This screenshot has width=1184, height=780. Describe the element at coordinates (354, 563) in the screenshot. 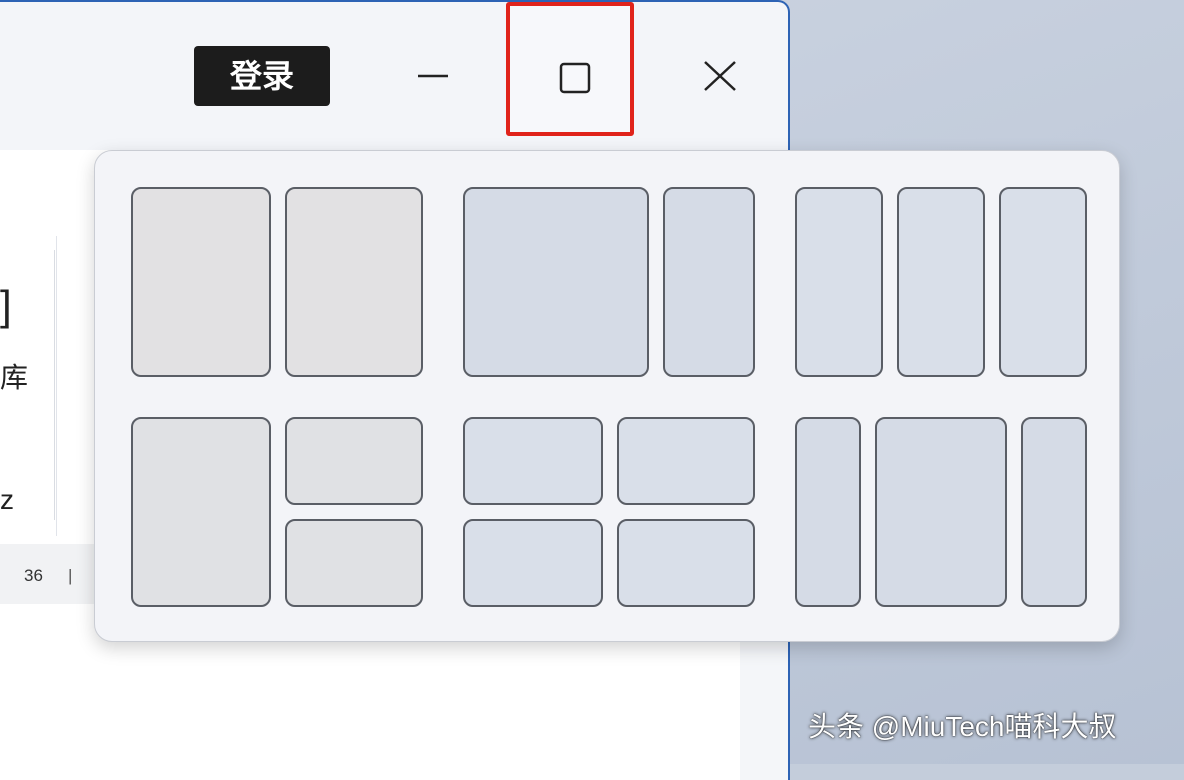

I see `snap-zone-layout4-bottom-right` at that location.